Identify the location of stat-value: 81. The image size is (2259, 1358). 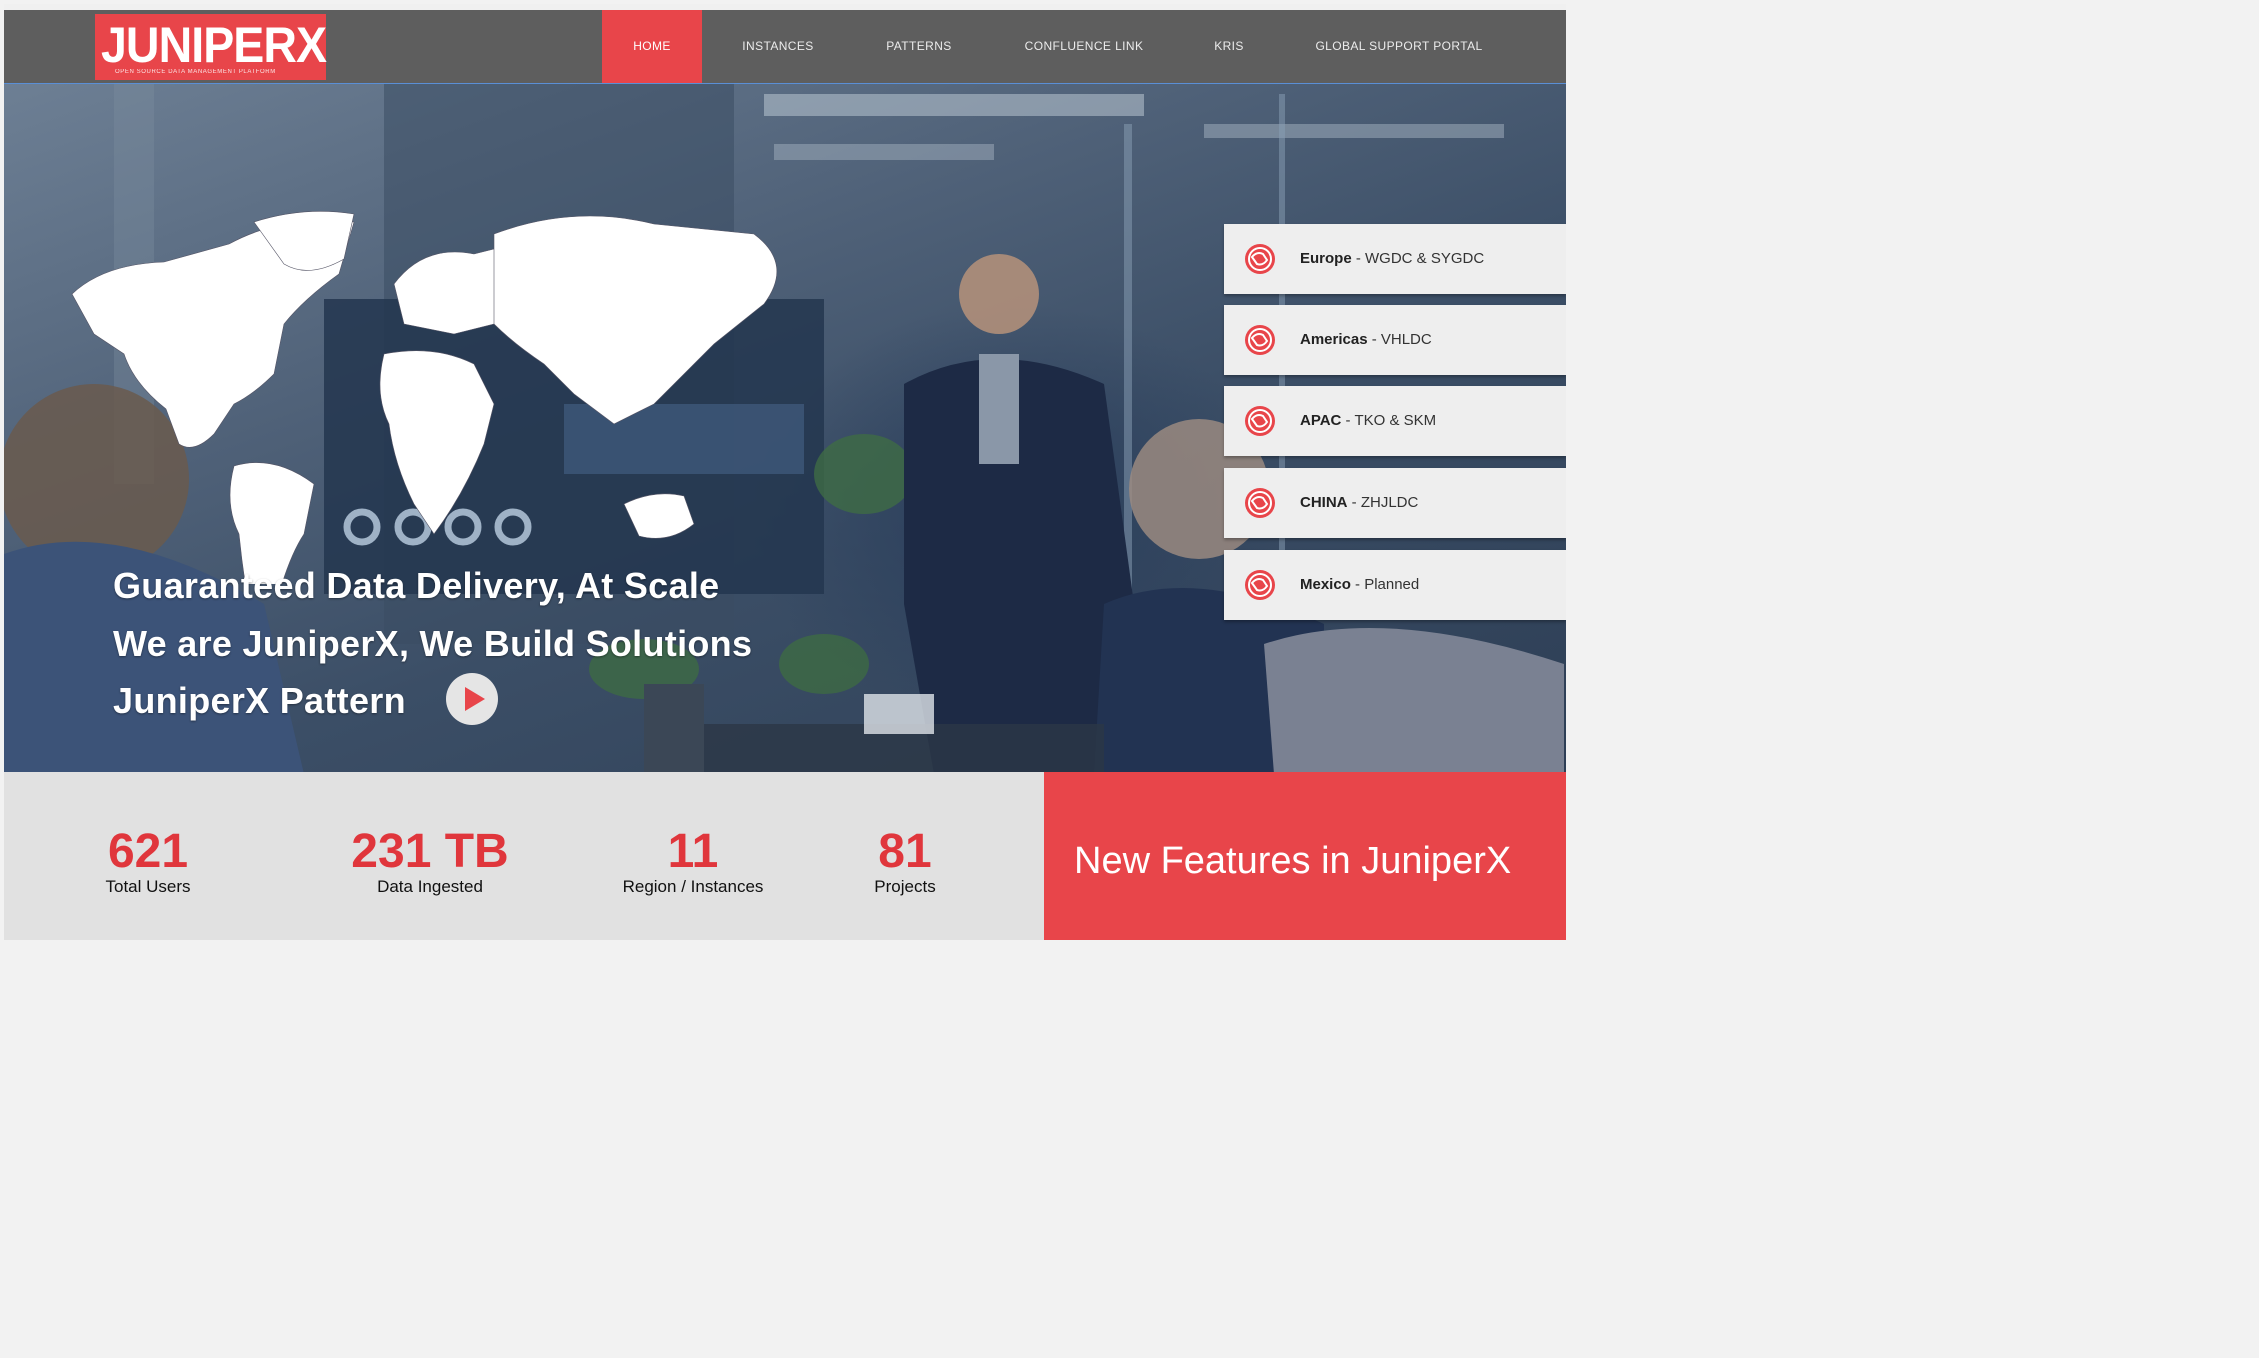
(905, 851).